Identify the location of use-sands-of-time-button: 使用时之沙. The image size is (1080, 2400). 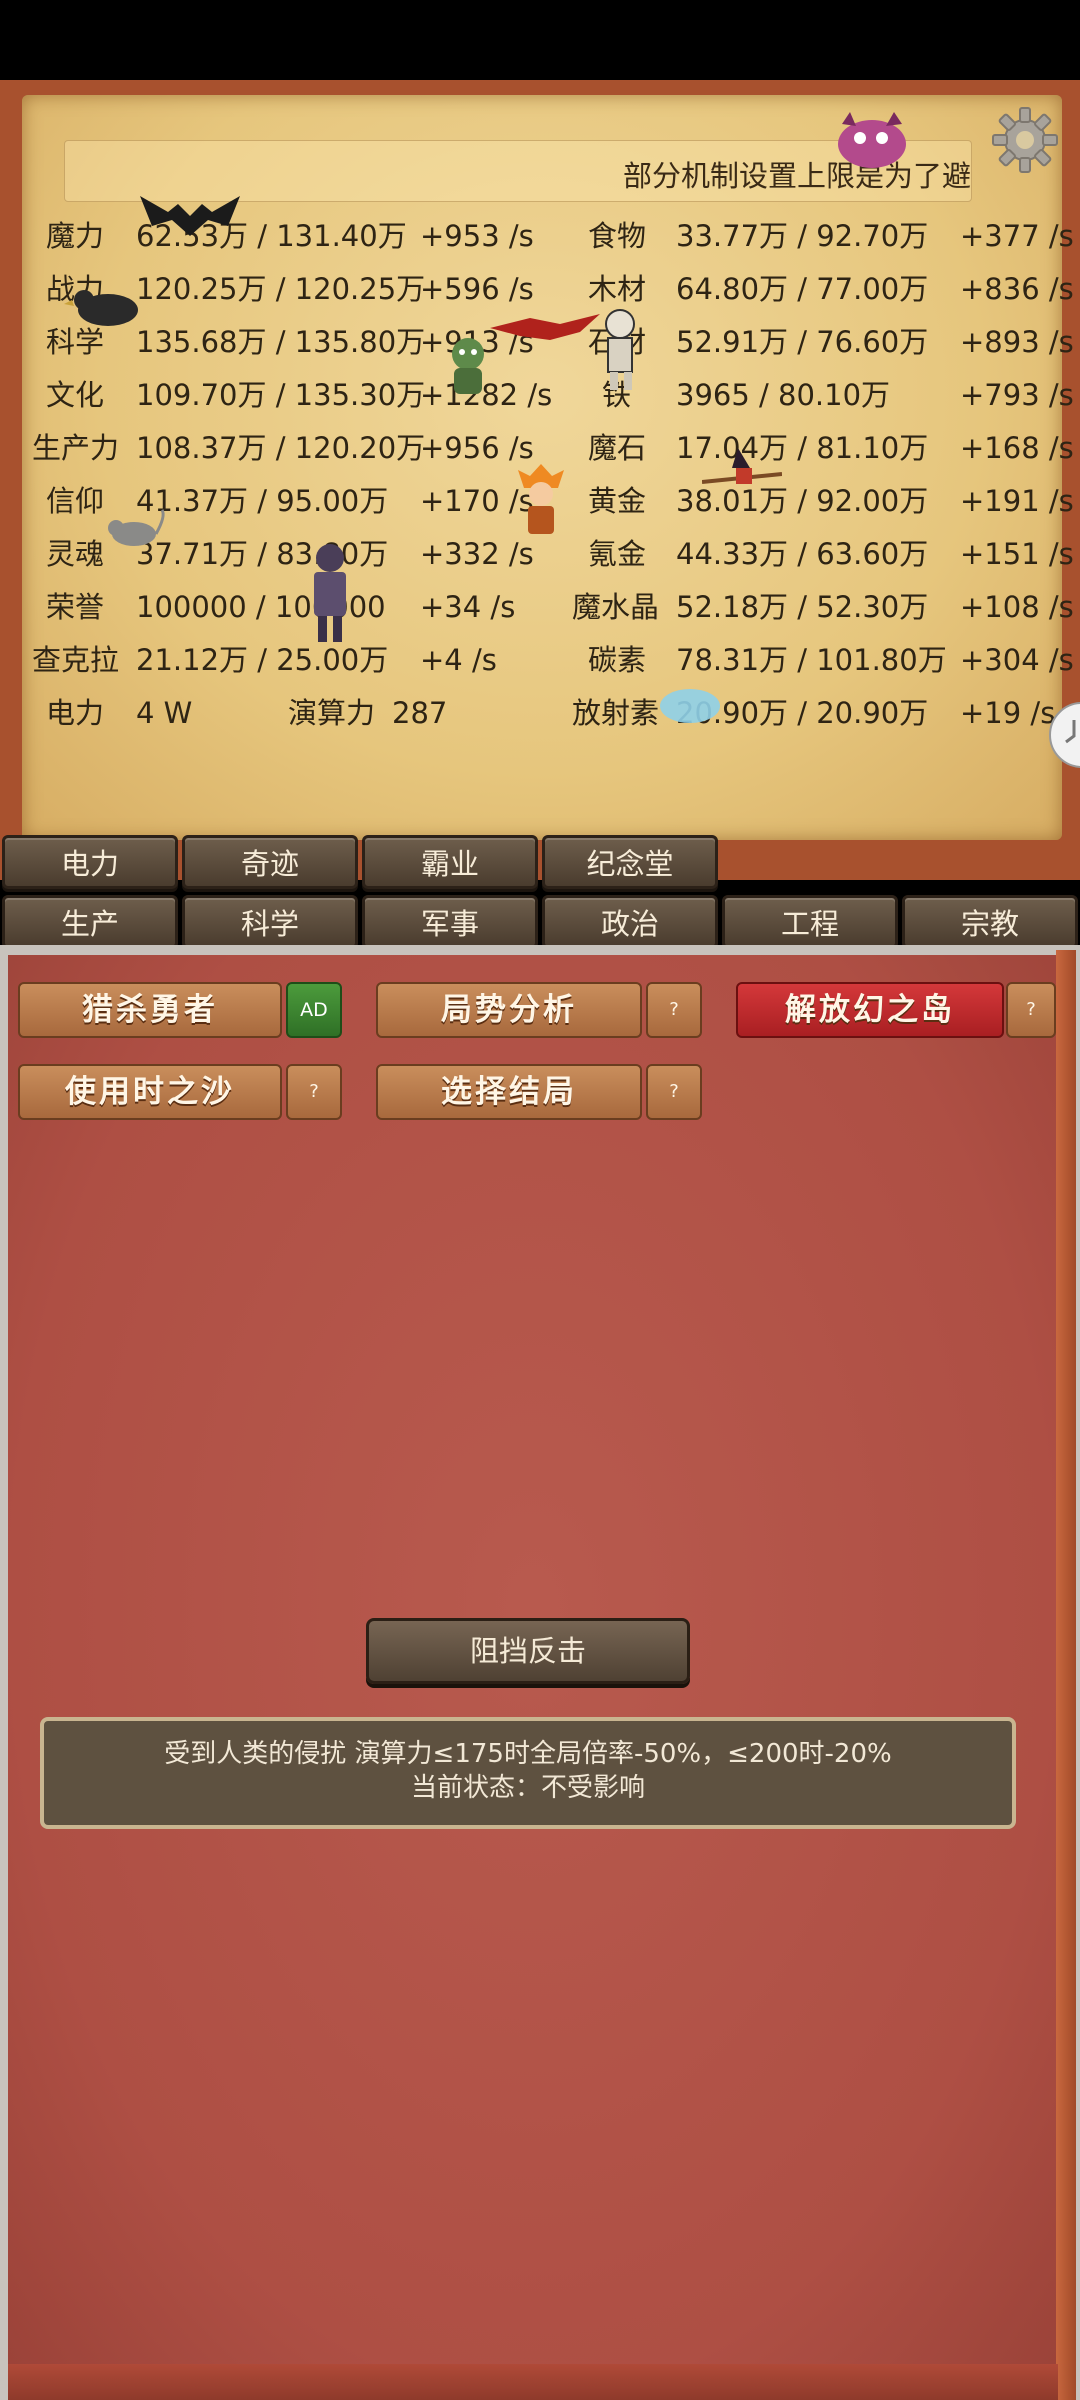
(150, 1092).